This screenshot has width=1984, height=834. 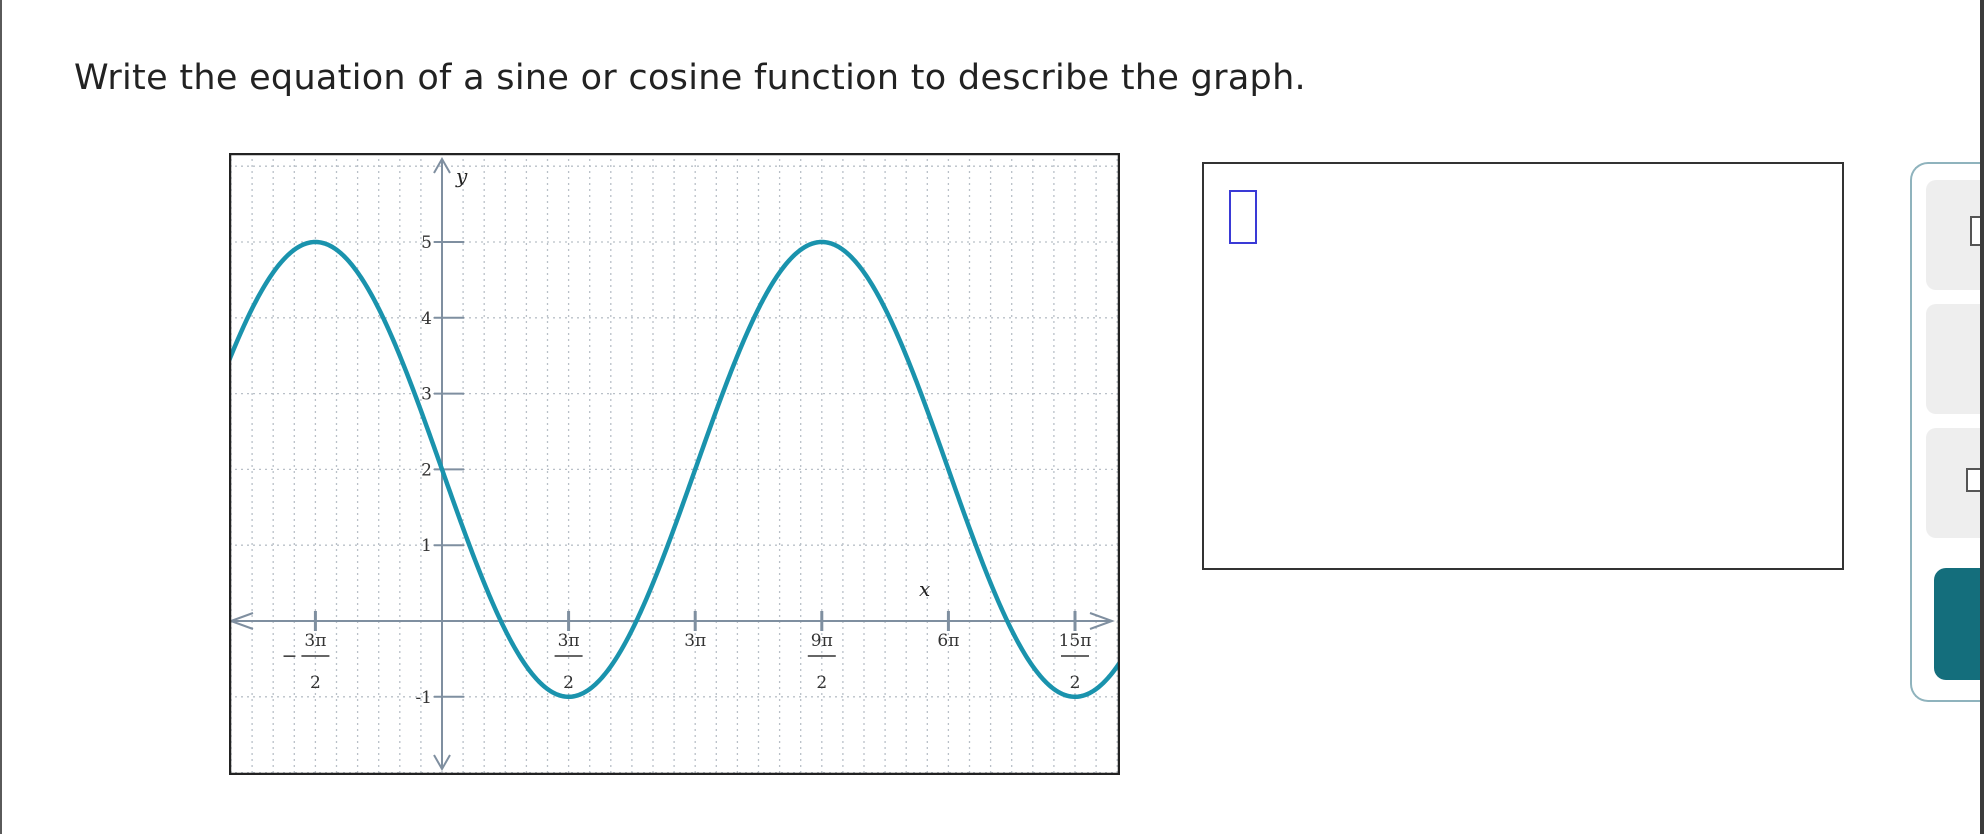 What do you see at coordinates (1959, 624) in the screenshot?
I see `submit-action-button` at bounding box center [1959, 624].